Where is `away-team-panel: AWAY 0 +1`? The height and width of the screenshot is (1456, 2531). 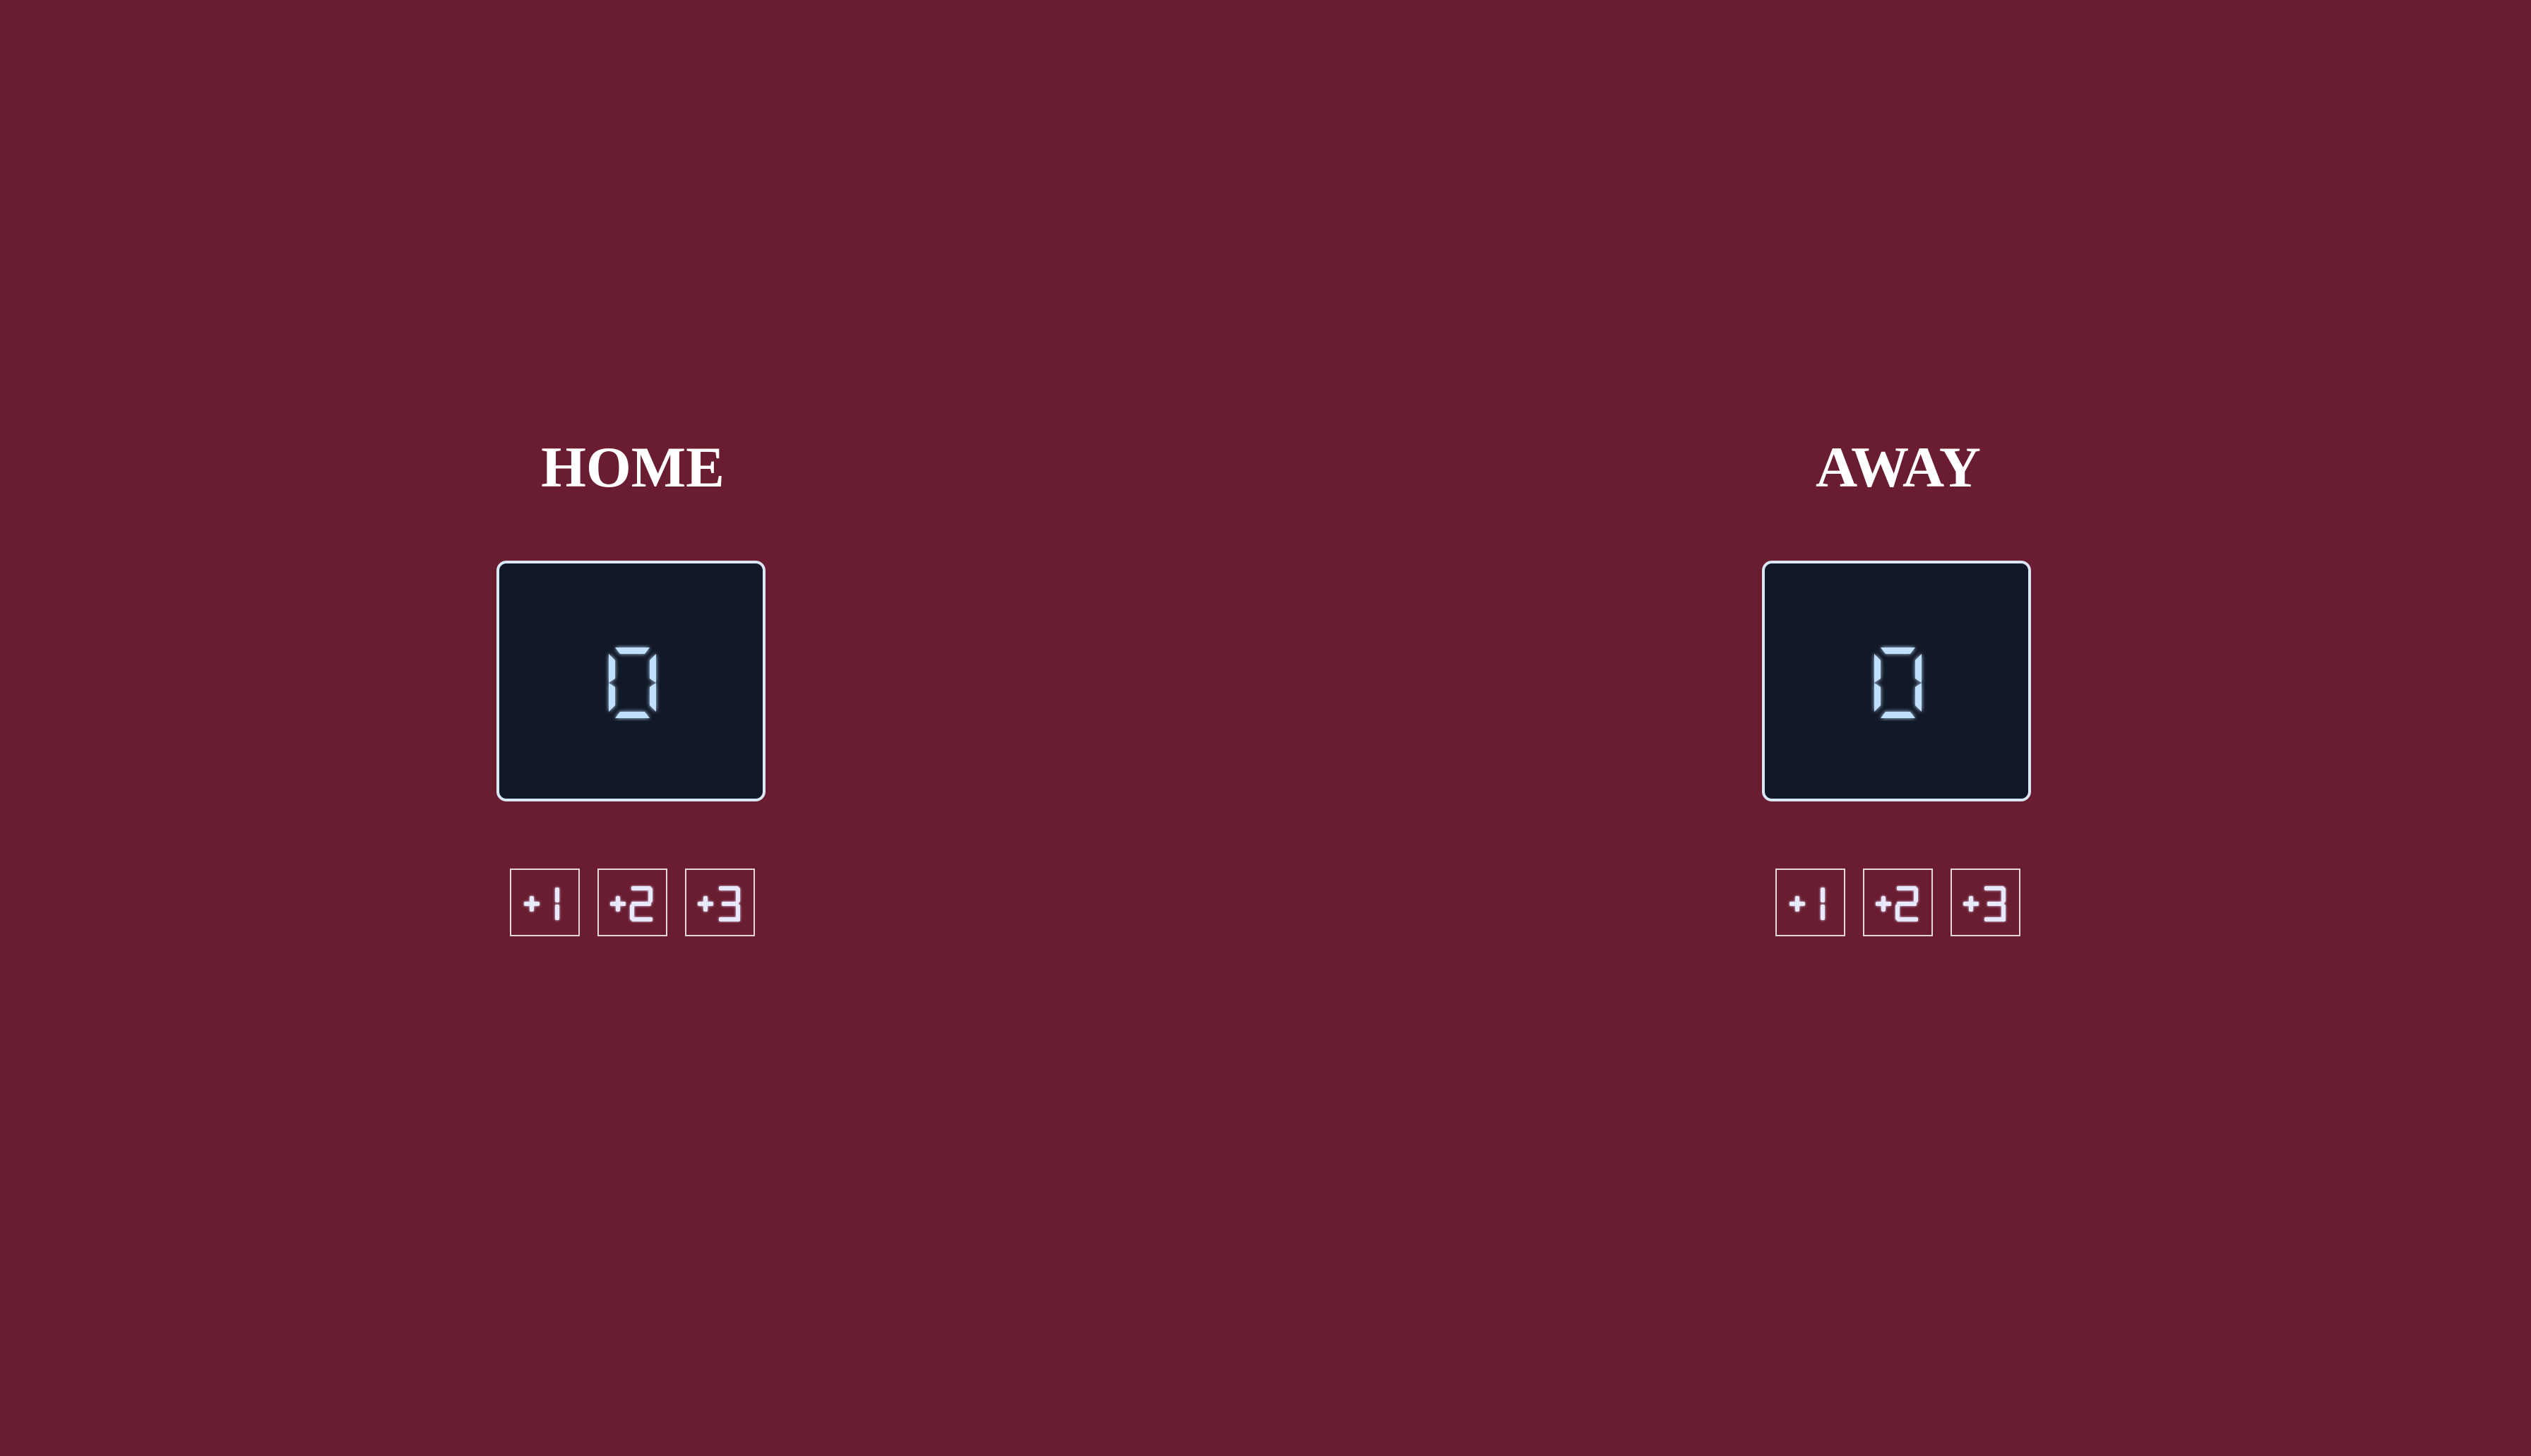 away-team-panel: AWAY 0 +1 is located at coordinates (1898, 684).